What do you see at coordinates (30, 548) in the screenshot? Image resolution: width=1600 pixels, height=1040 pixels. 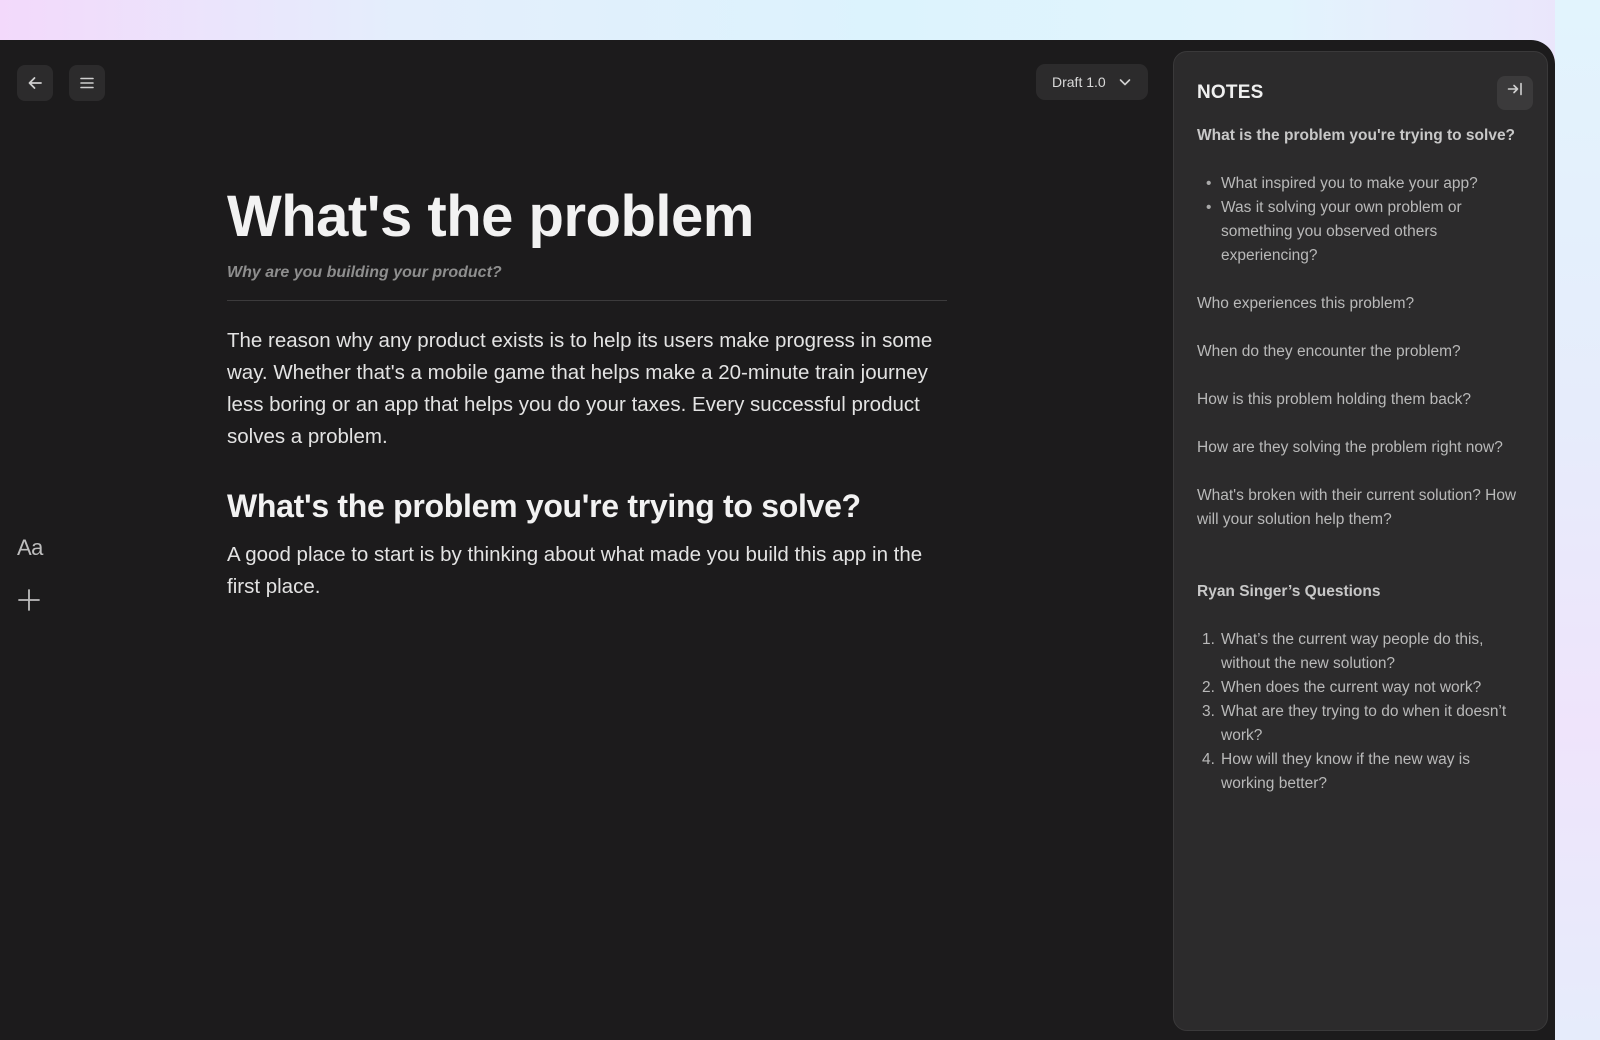 I see `font-style-button: Aa` at bounding box center [30, 548].